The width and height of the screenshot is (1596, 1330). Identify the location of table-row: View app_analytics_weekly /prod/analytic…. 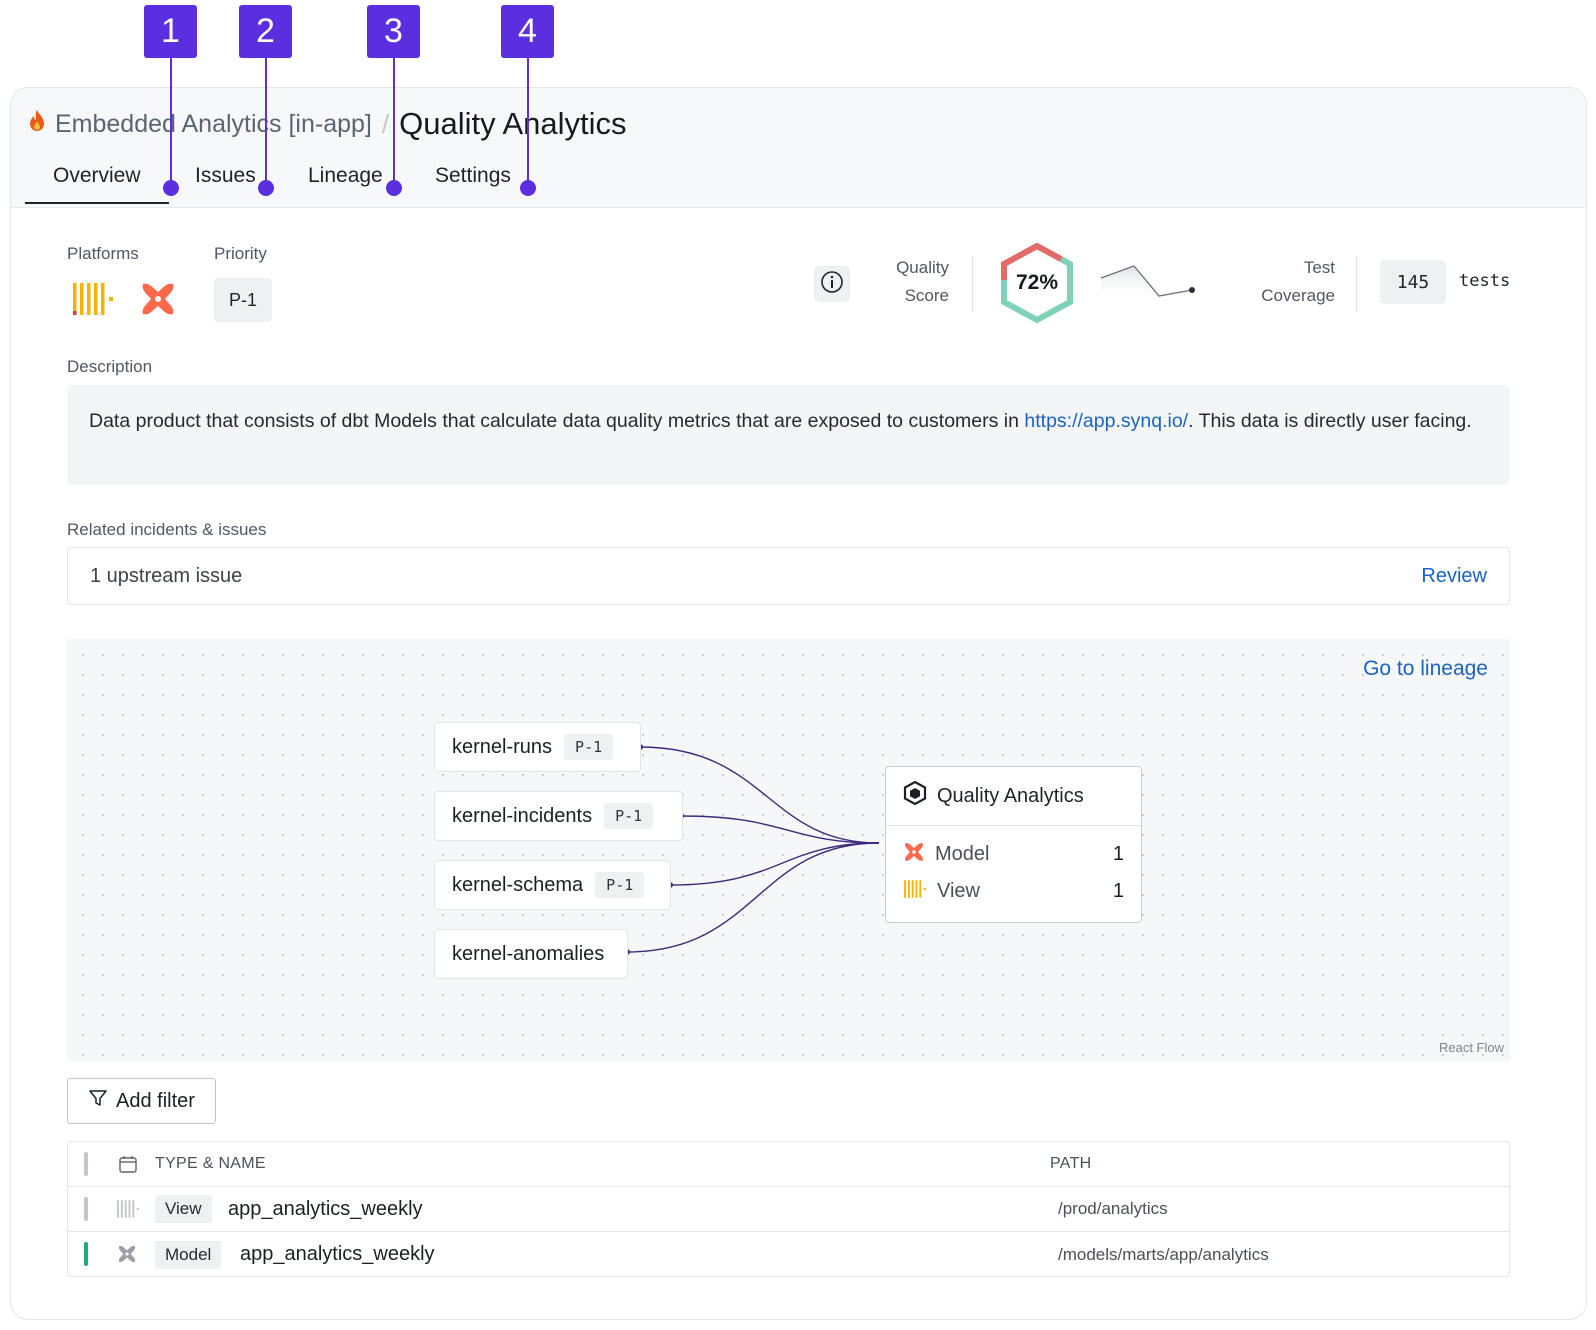
(788, 1209).